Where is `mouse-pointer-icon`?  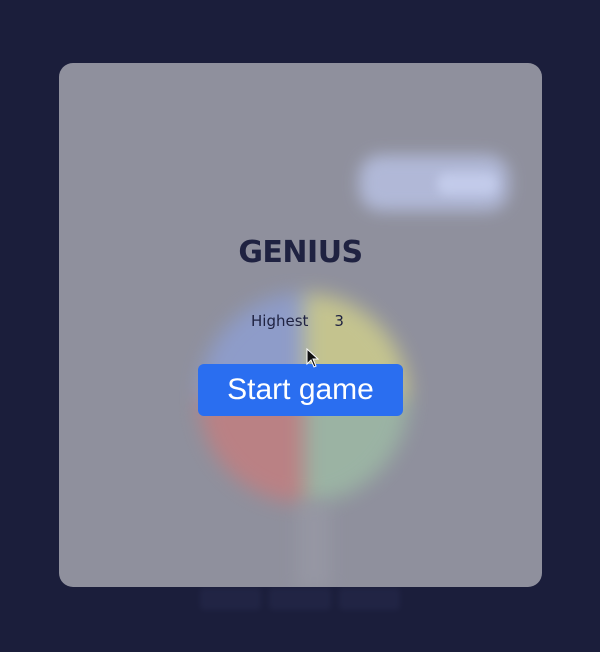 mouse-pointer-icon is located at coordinates (313, 358).